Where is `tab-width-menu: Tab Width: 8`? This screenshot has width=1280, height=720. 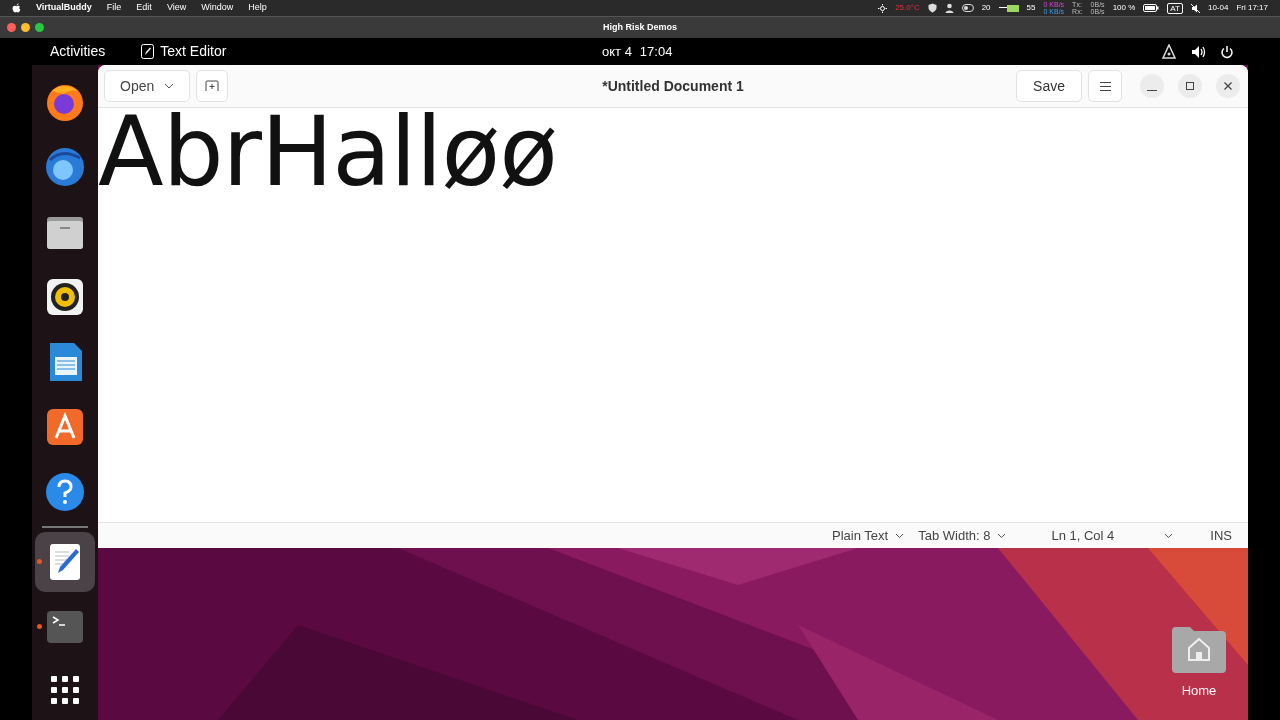 tab-width-menu: Tab Width: 8 is located at coordinates (962, 535).